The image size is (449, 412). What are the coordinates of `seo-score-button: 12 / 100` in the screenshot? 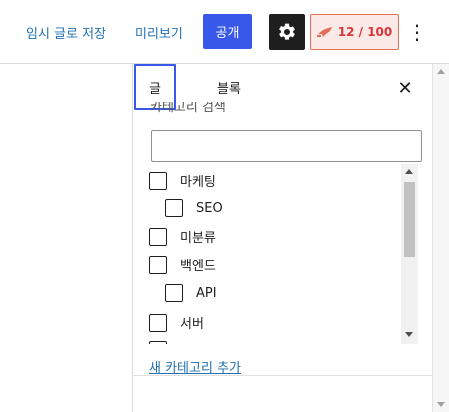 It's located at (354, 32).